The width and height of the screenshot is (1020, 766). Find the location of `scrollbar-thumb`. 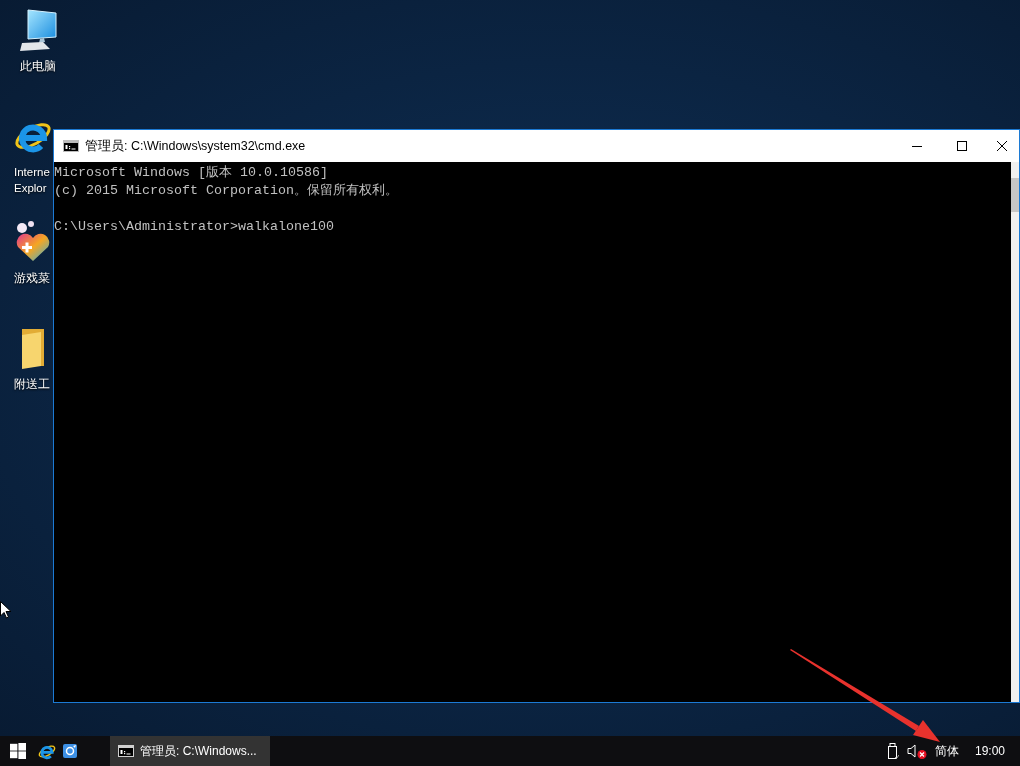

scrollbar-thumb is located at coordinates (1015, 195).